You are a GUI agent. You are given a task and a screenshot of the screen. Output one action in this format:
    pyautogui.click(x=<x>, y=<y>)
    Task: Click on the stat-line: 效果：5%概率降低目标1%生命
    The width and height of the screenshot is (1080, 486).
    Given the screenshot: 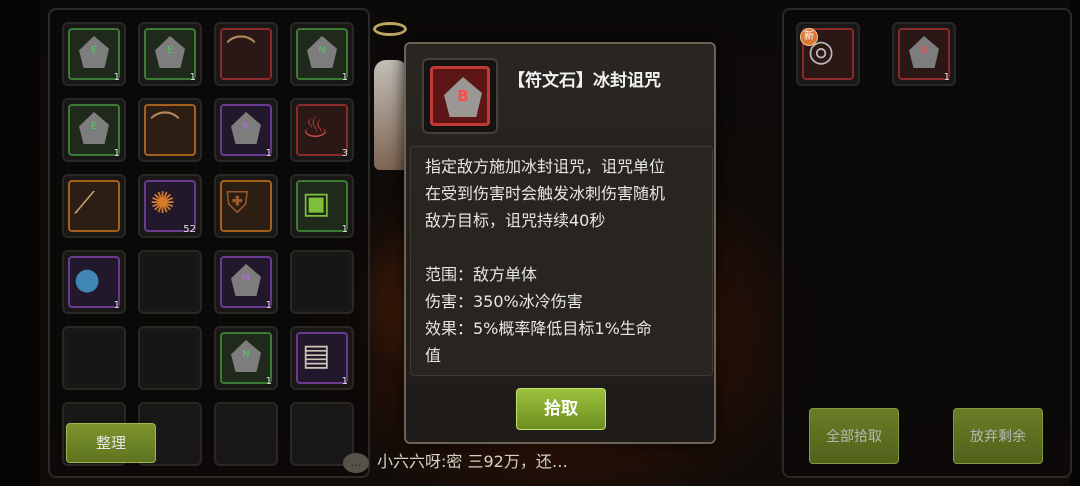 What is the action you would take?
    pyautogui.click(x=538, y=328)
    